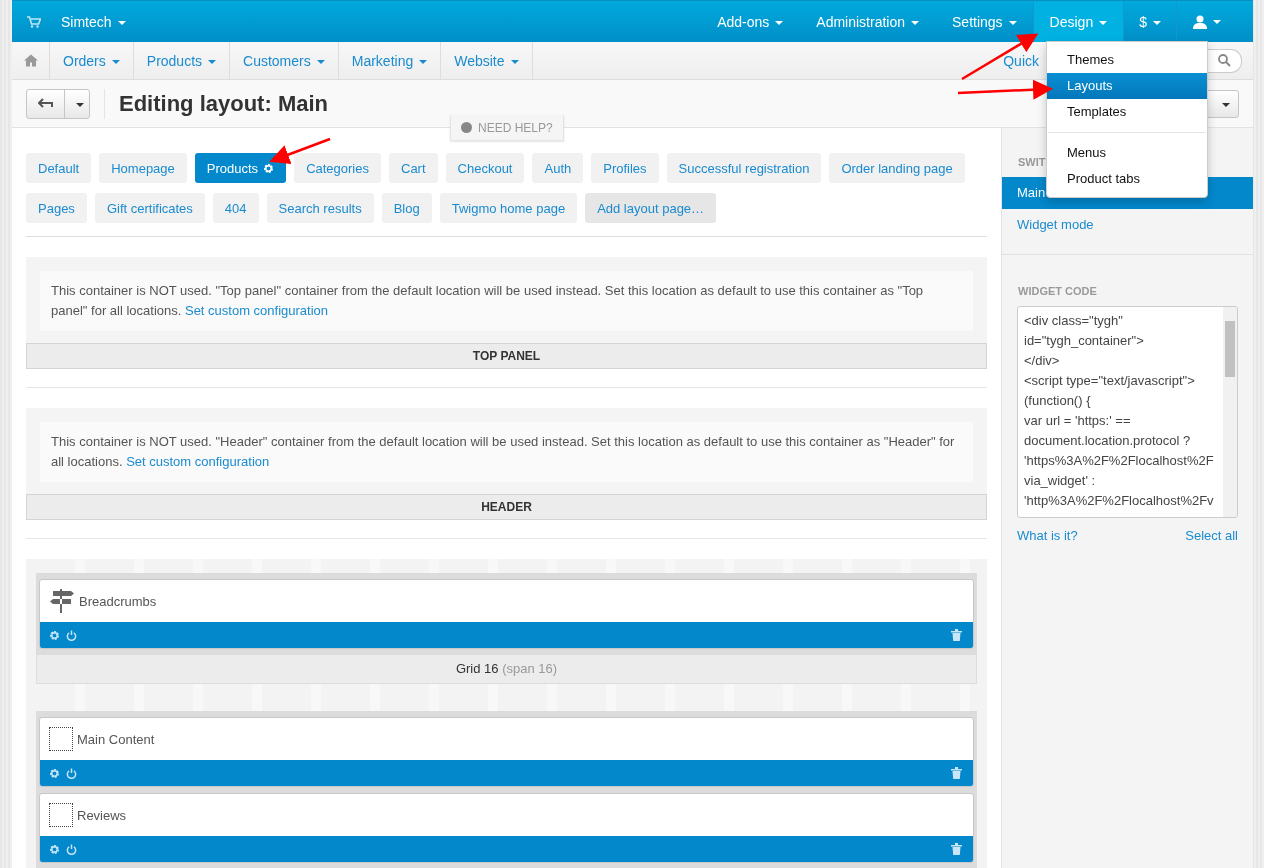  I want to click on notice-text: This container is NOT used. "Header" container from the default location will be used instead. Set this location as default to use this container as "Header" for all locations. Set custom configuration, so click(506, 452).